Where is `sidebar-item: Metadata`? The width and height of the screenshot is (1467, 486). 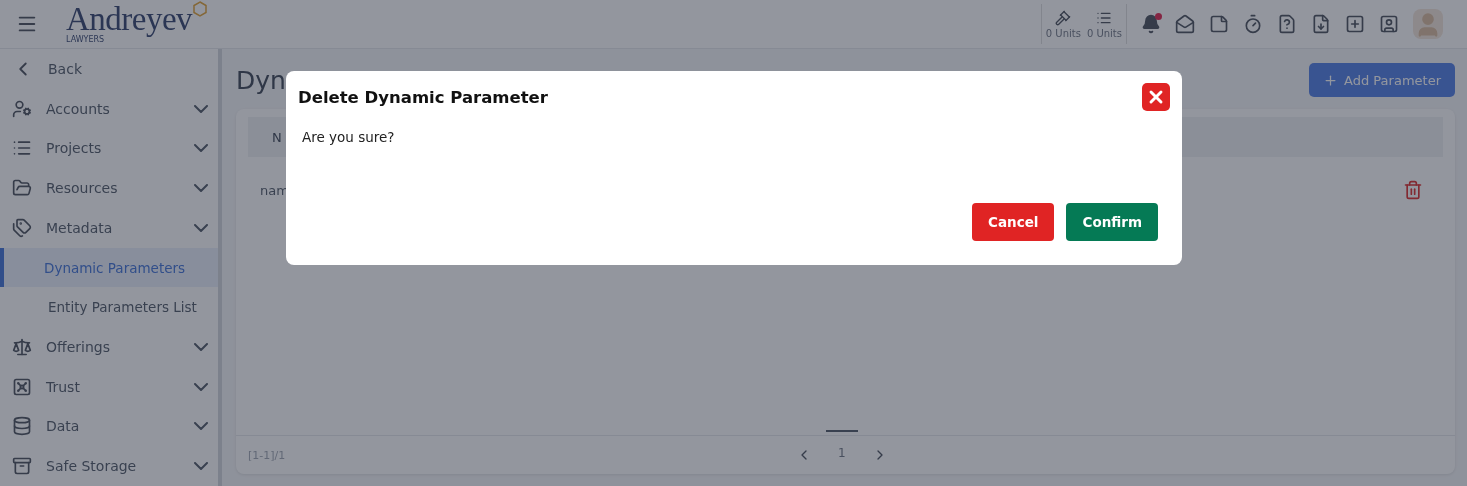 sidebar-item: Metadata is located at coordinates (109, 227).